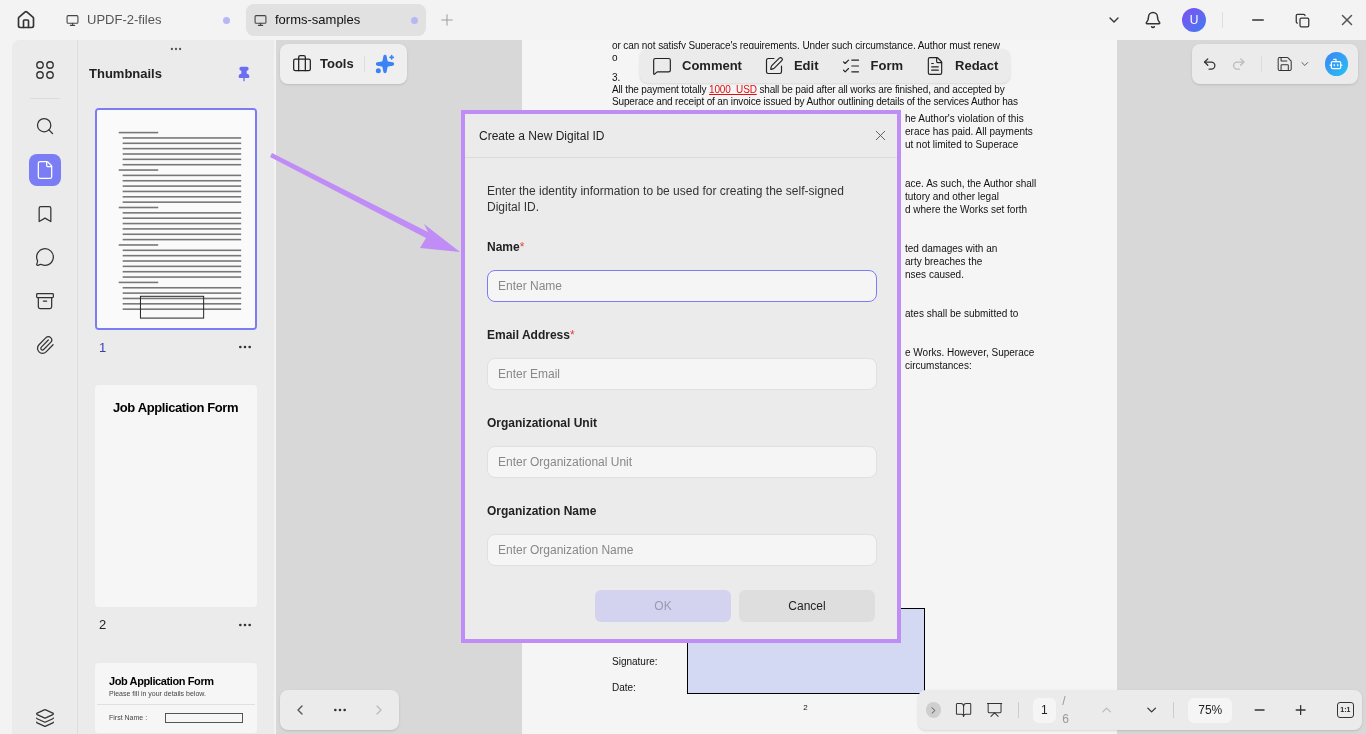 The width and height of the screenshot is (1366, 734). Describe the element at coordinates (26, 20) in the screenshot. I see `home-icon` at that location.